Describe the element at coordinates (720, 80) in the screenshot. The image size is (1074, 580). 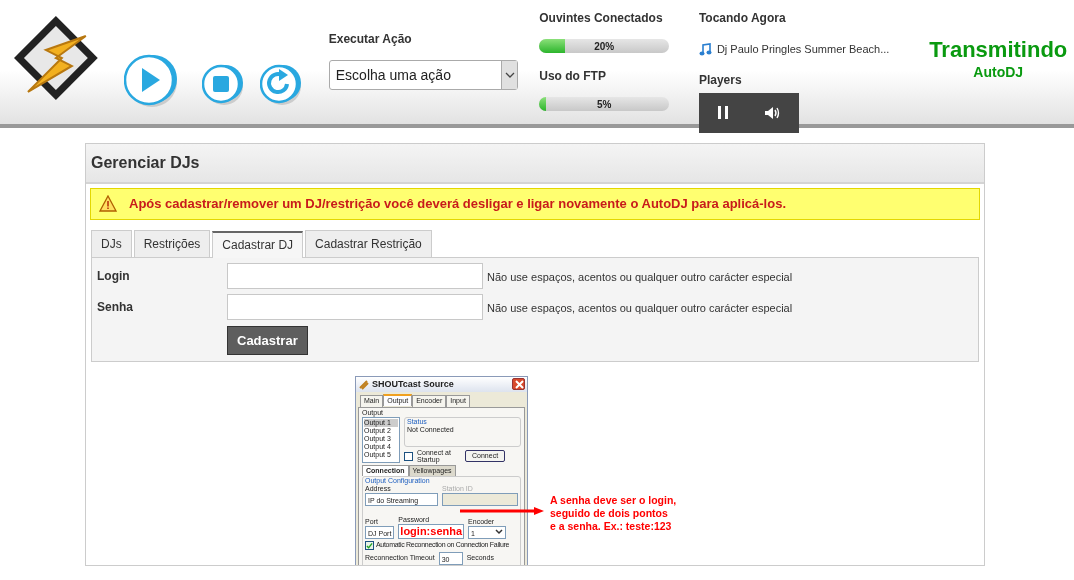
I see `section-label: Players` at that location.